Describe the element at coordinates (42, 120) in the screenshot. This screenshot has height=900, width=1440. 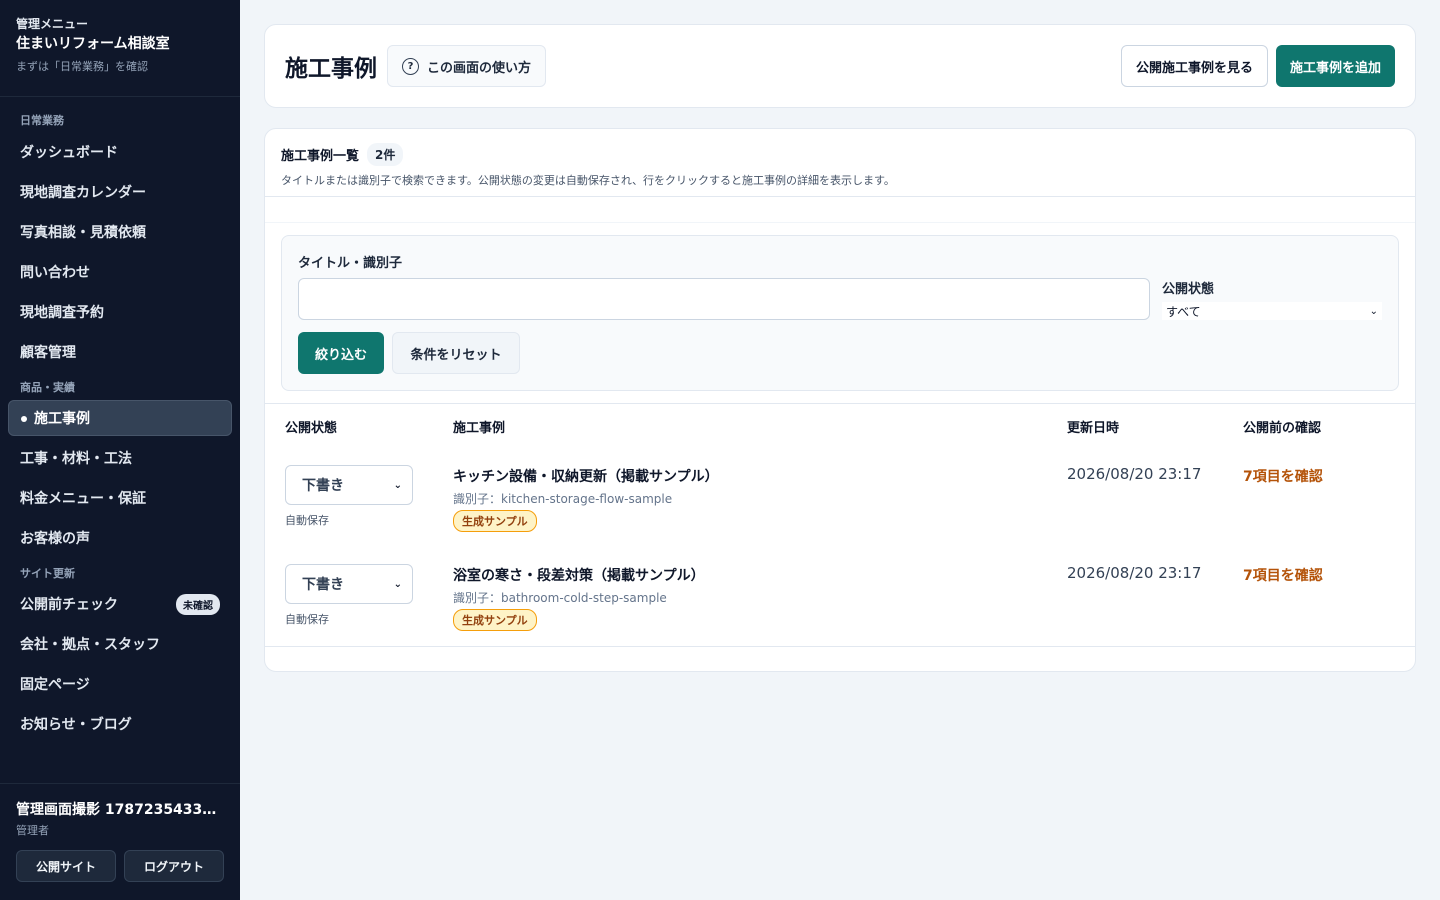
I see `section-daily: 日常業務` at that location.